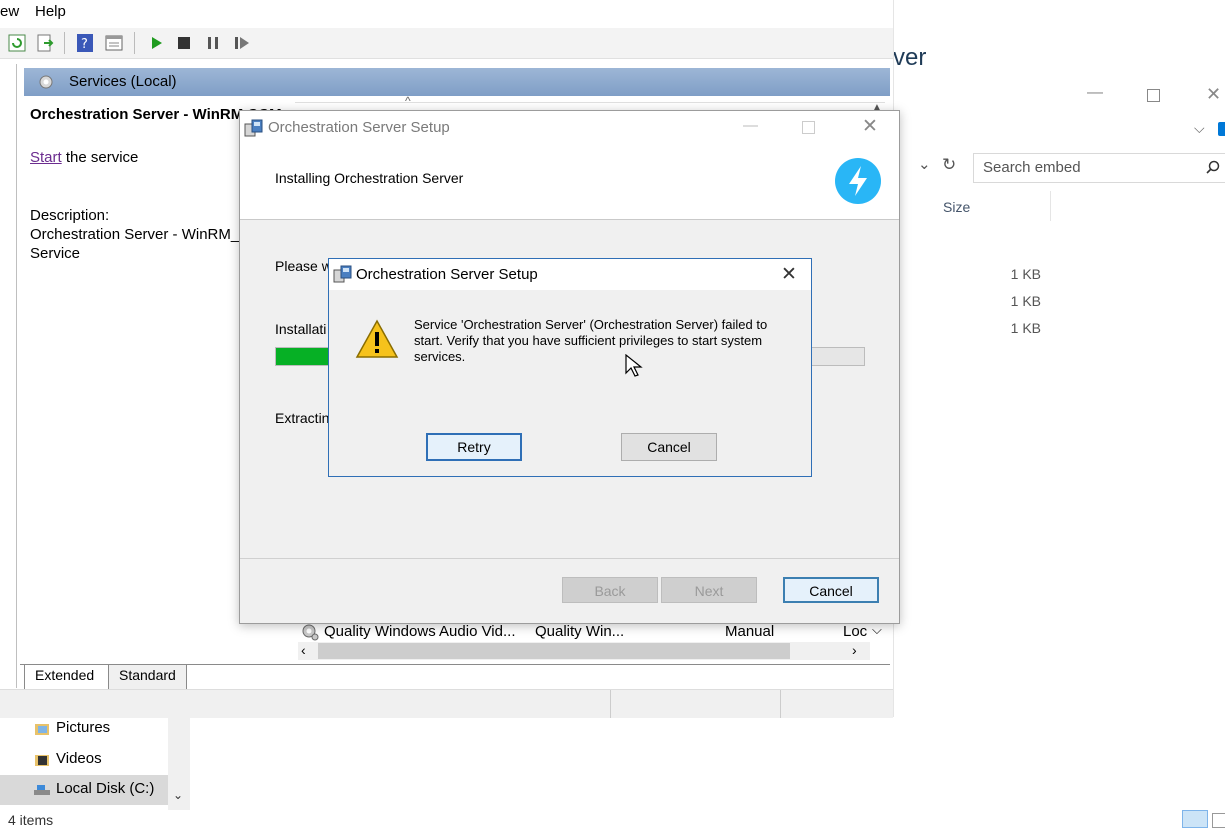  Describe the element at coordinates (709, 590) in the screenshot. I see `next-button: Next` at that location.